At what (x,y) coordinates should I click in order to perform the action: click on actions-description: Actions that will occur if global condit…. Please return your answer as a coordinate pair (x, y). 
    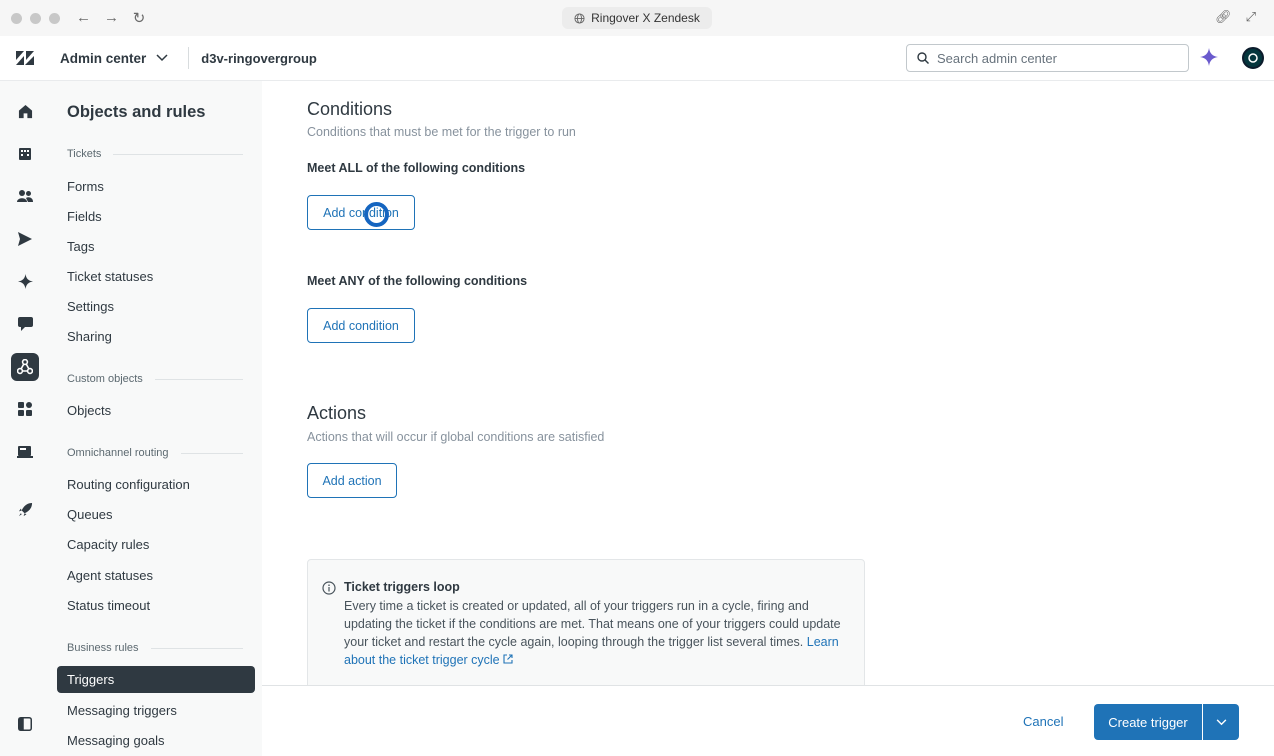
    Looking at the image, I should click on (456, 437).